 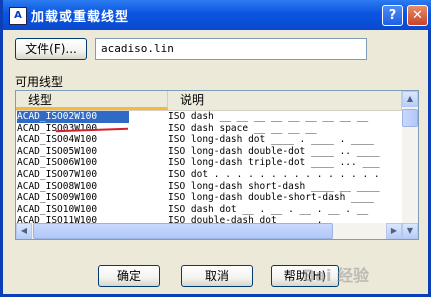 I want to click on column-header-linetype: 线型, so click(x=92, y=100).